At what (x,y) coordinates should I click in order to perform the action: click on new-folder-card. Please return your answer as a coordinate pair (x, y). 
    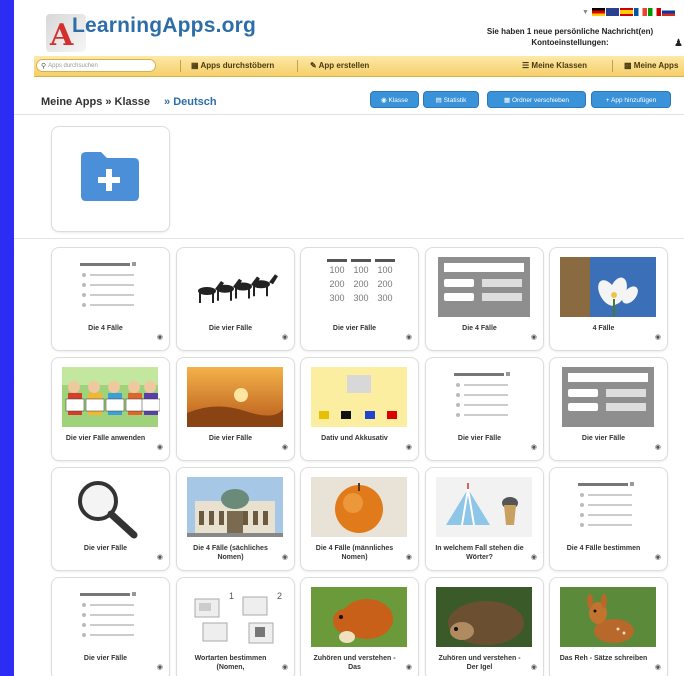
    Looking at the image, I should click on (110, 179).